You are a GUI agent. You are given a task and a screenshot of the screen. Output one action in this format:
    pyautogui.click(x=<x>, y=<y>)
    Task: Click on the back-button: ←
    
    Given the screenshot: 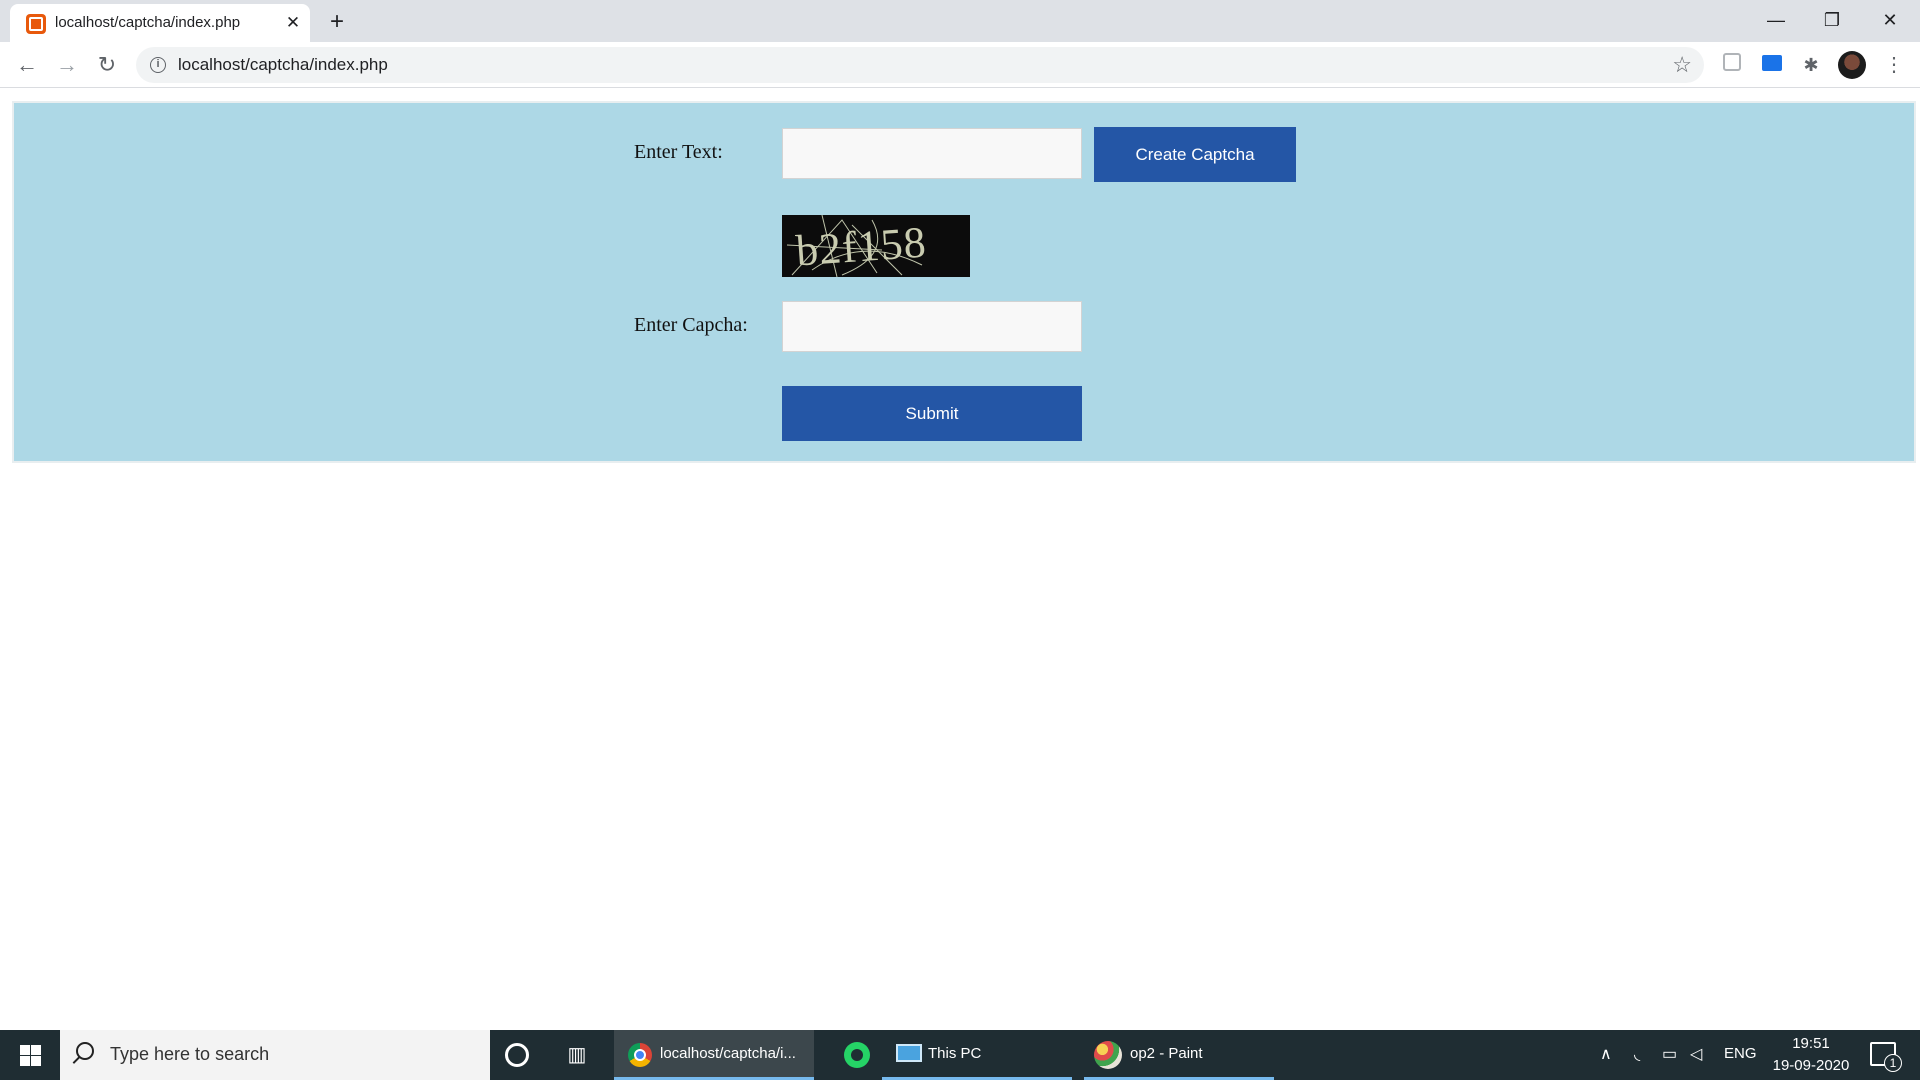 What is the action you would take?
    pyautogui.click(x=27, y=65)
    